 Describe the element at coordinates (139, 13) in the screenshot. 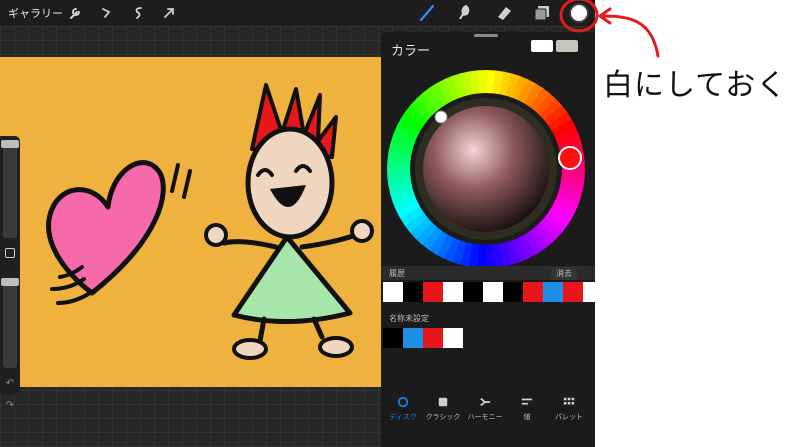

I see `selection-icon` at that location.